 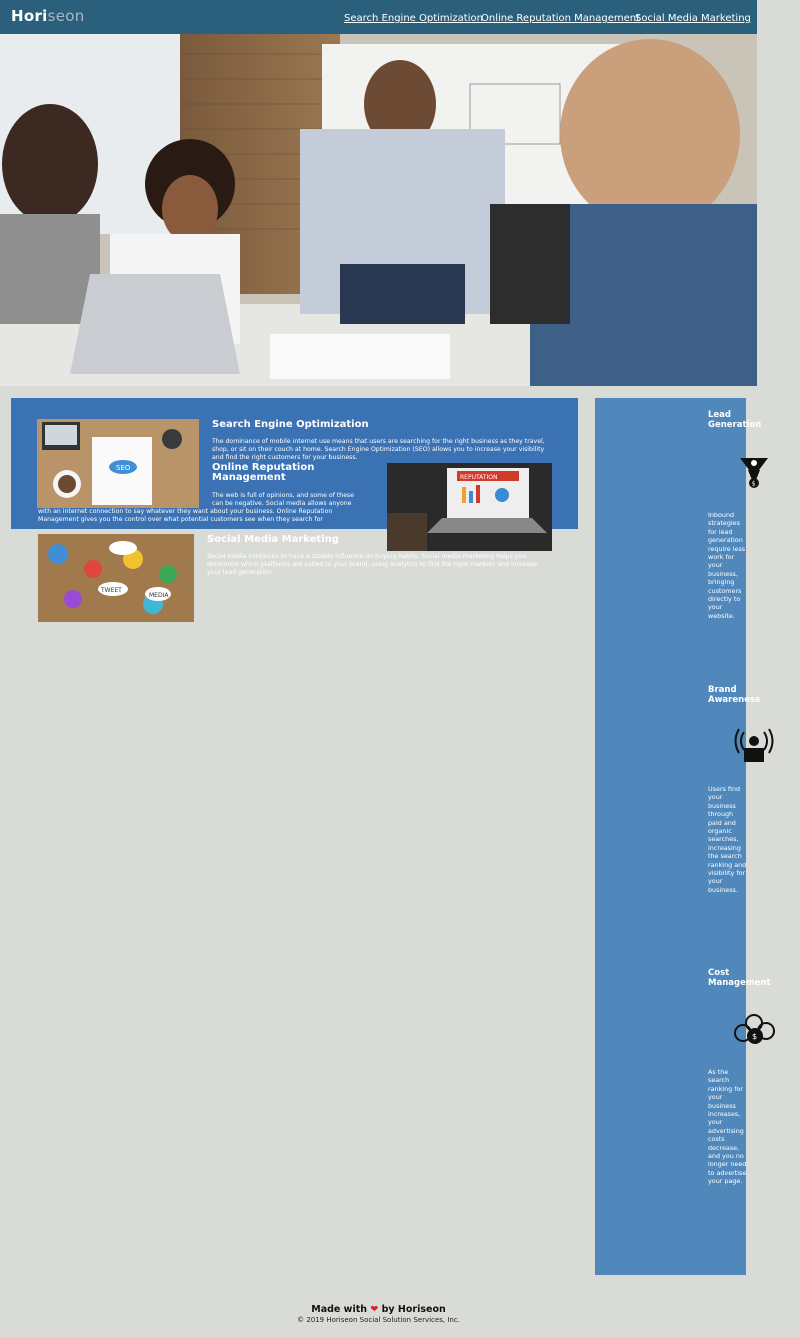 What do you see at coordinates (754, 473) in the screenshot?
I see `lead-generation-icon: $` at bounding box center [754, 473].